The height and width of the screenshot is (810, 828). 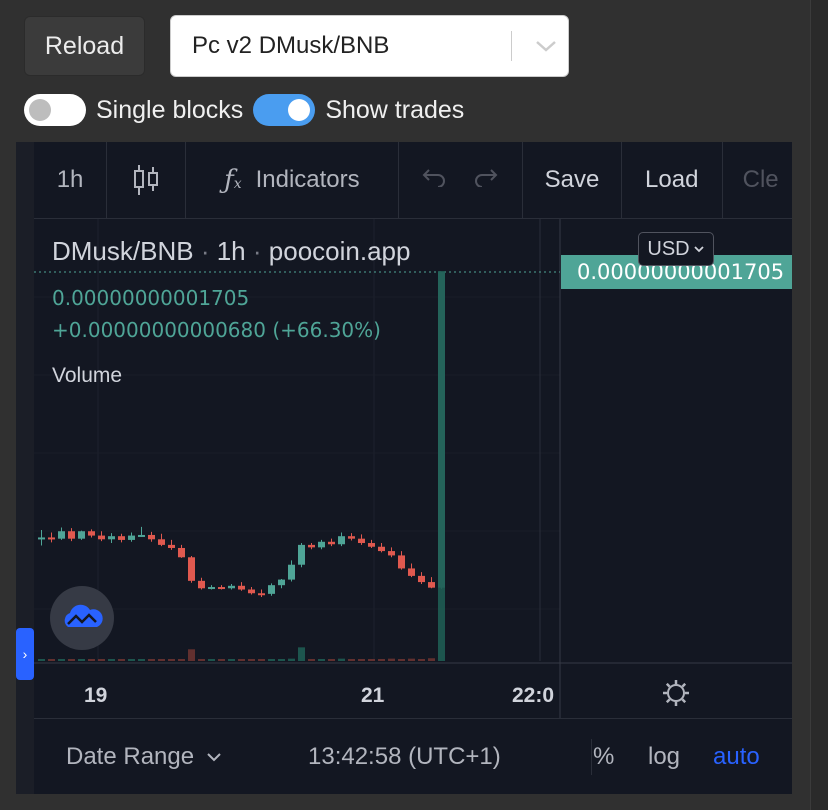 I want to click on indicators-button: ƒx Indicators, so click(x=292, y=180).